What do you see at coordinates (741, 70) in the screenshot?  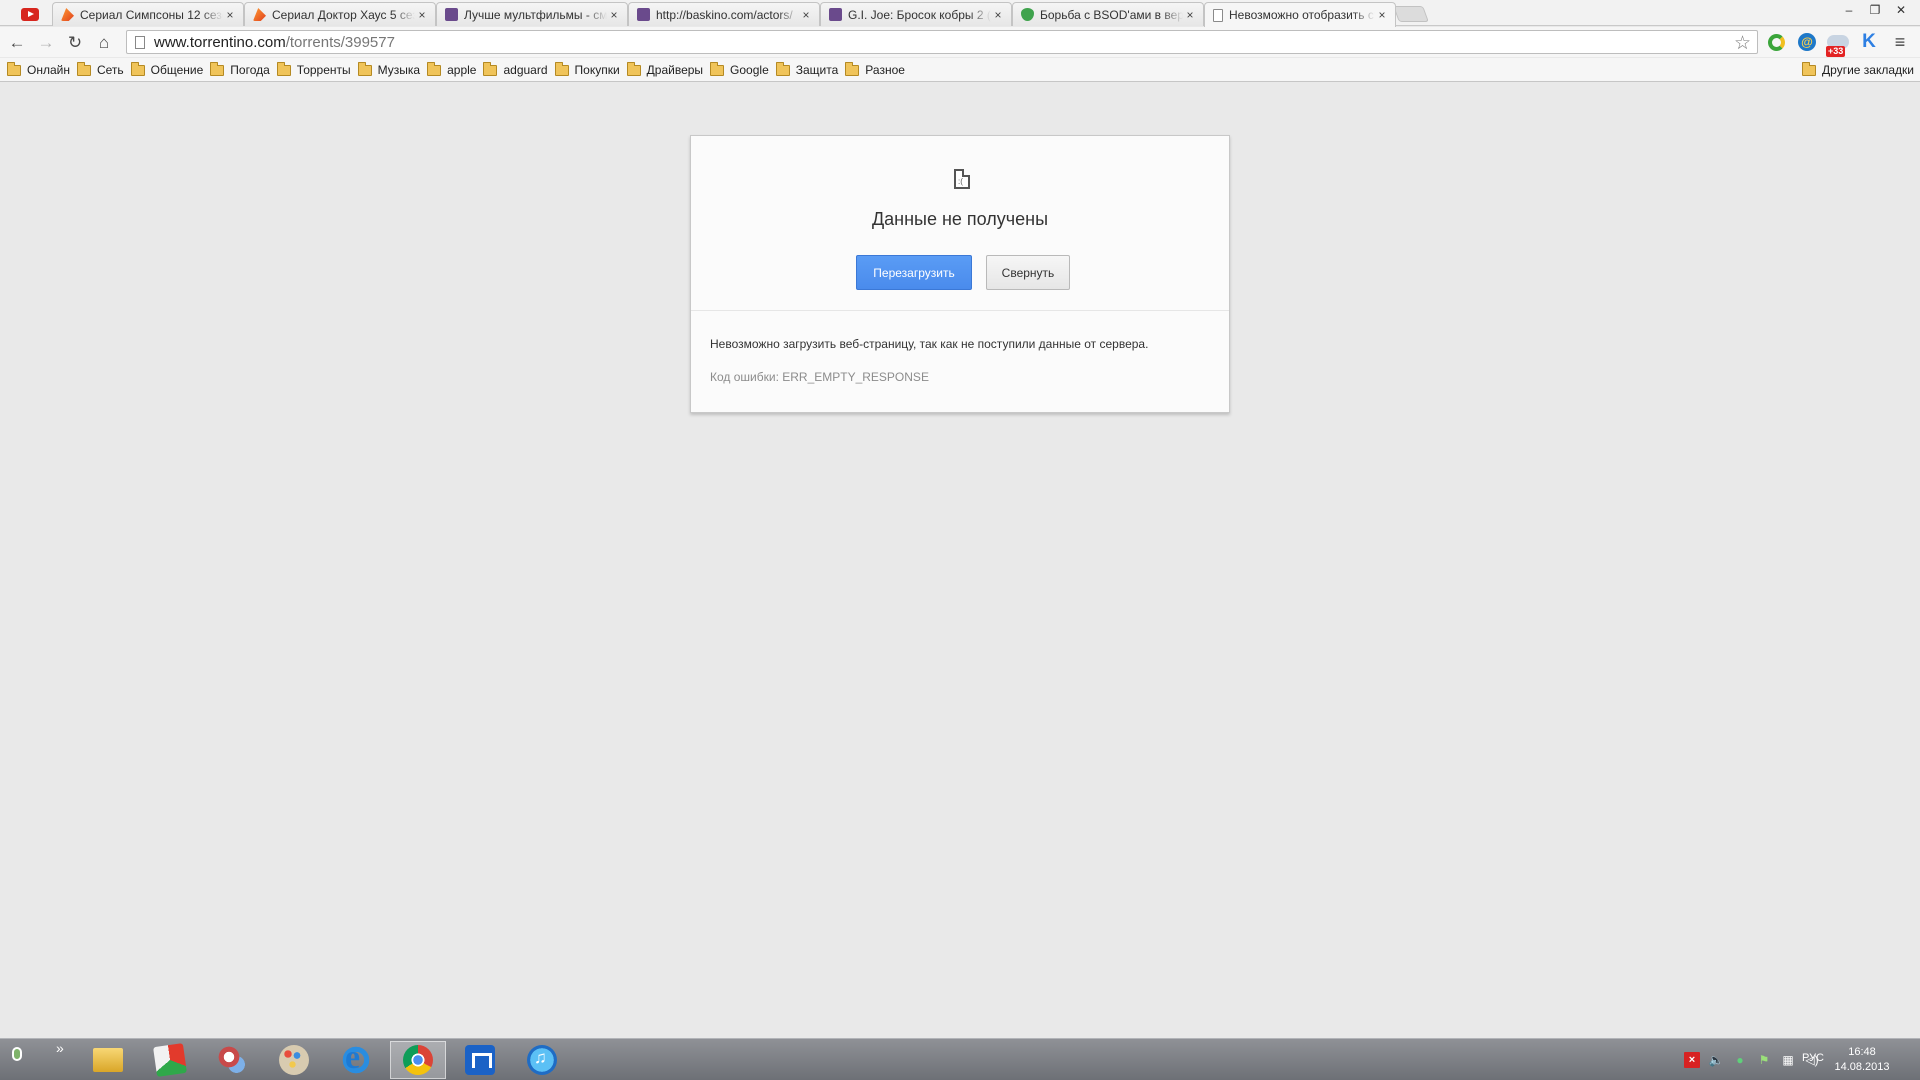 I see `bookmark-folder: Google` at bounding box center [741, 70].